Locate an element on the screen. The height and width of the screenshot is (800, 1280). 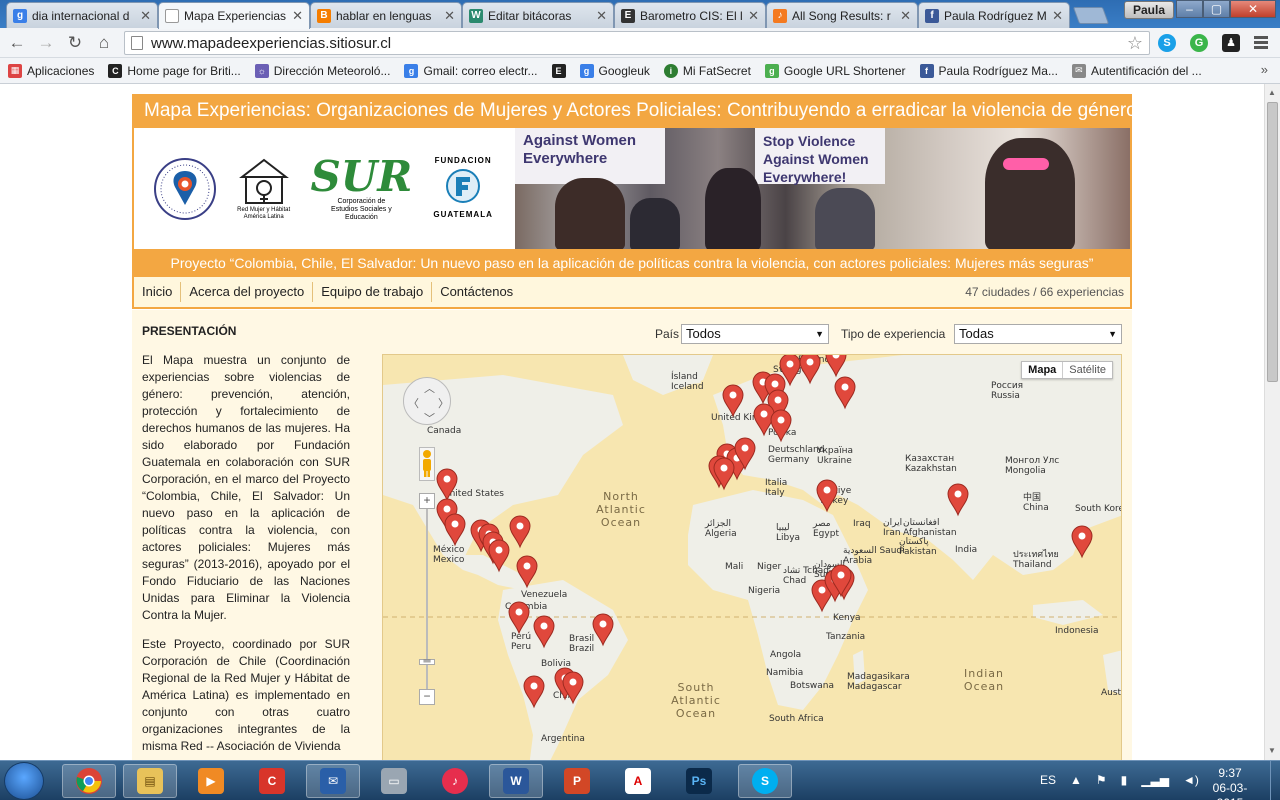
pan-down-icon: ﹀ is located at coordinates (429, 418).